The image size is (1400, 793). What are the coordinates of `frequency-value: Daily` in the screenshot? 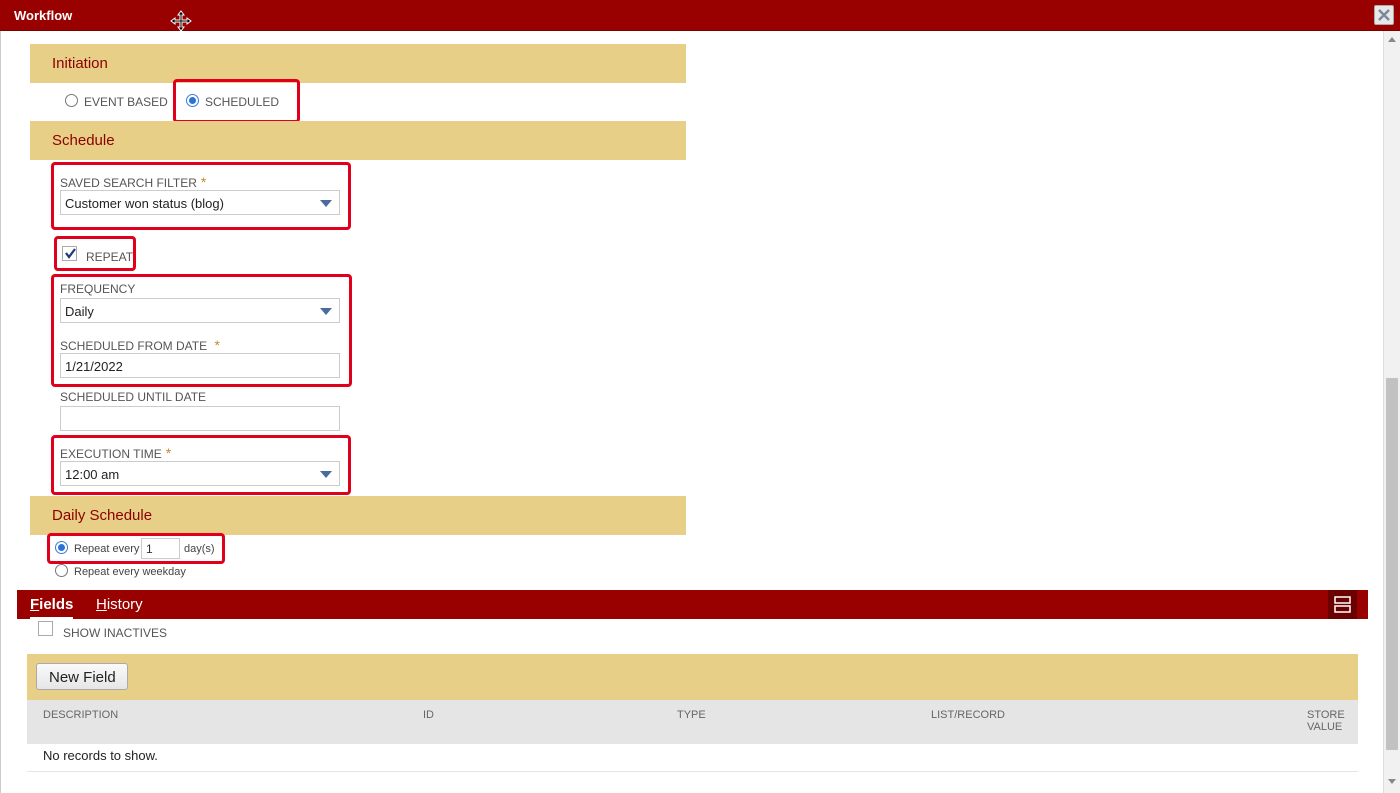 It's located at (79, 311).